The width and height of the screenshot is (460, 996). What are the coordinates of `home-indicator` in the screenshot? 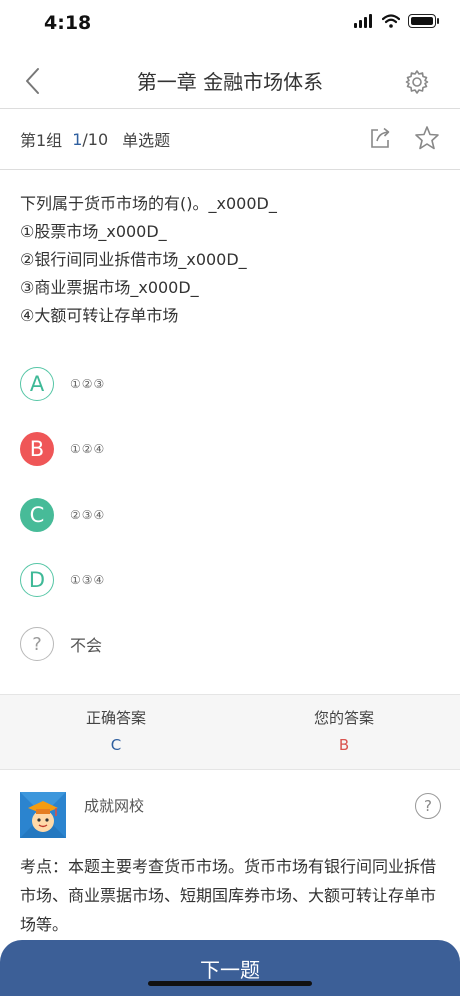 It's located at (230, 983).